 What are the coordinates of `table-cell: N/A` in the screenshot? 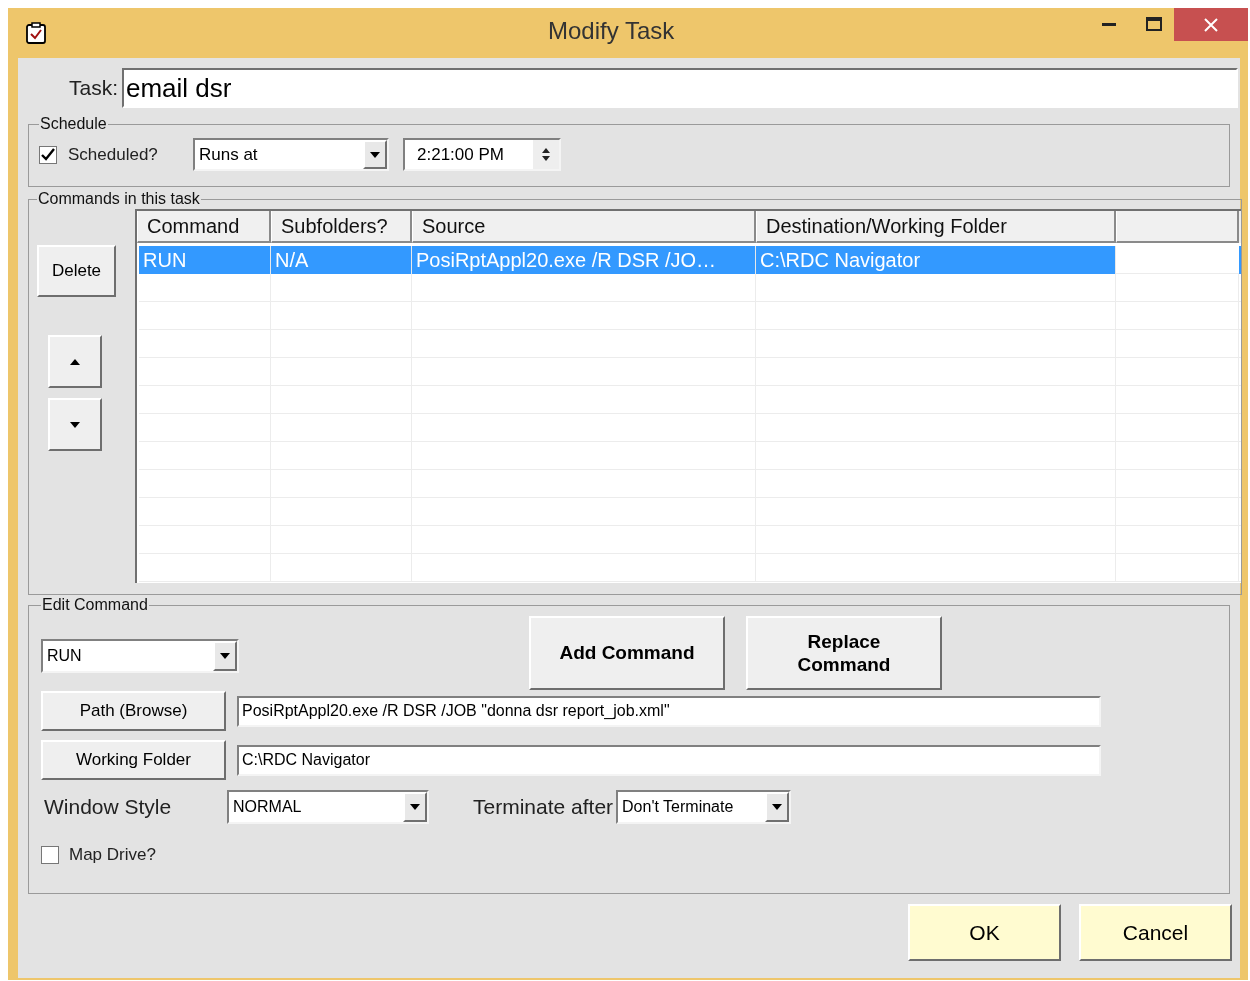 It's located at (341, 260).